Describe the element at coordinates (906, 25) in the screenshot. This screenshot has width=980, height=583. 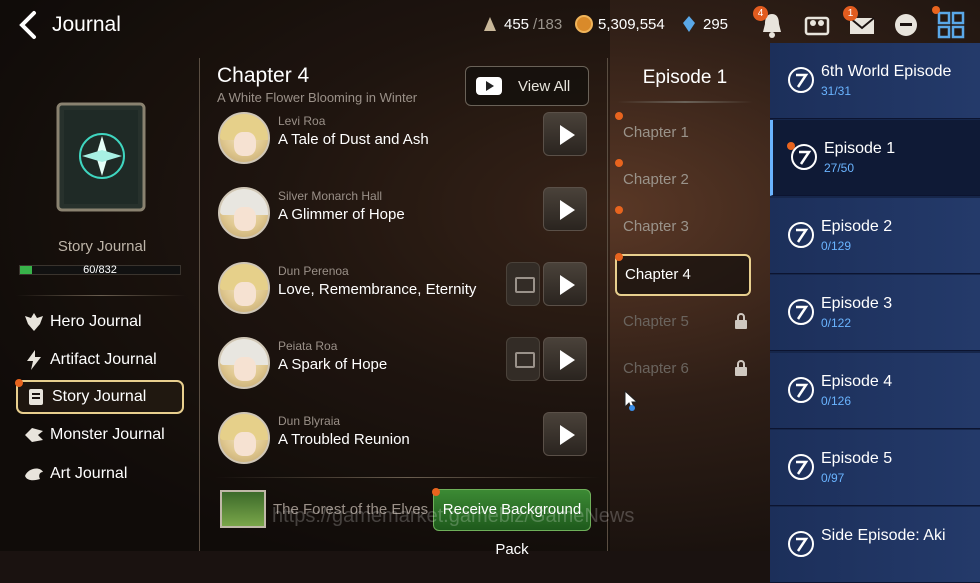
I see `chat-icon` at that location.